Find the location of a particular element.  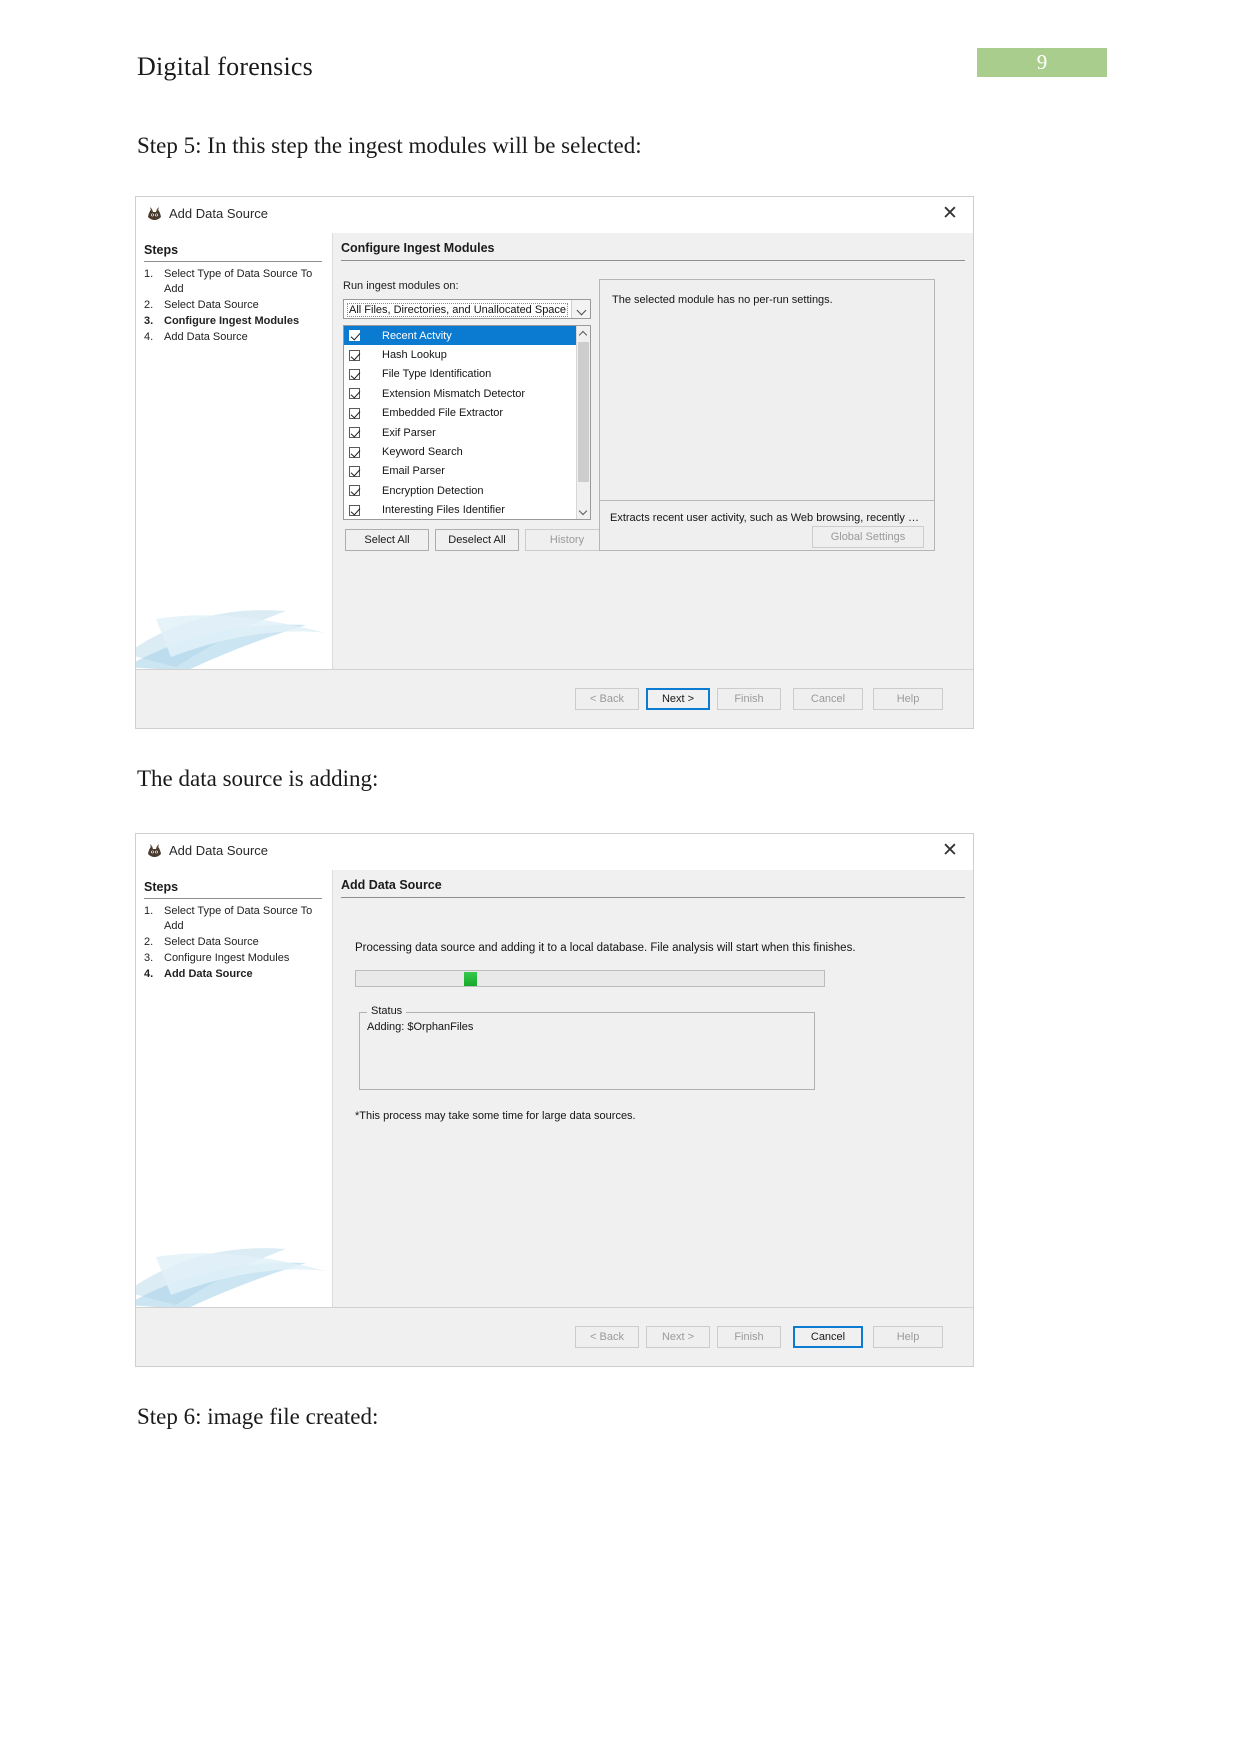

module-row: Encryption Detection is located at coordinates (460, 490).